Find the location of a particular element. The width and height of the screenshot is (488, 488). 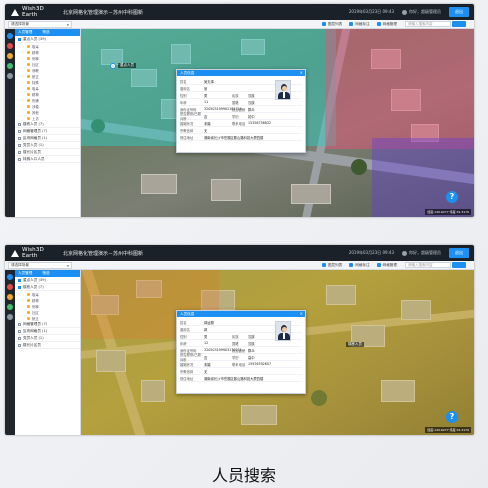

grid-zone-pink is located at coordinates (399, 89).